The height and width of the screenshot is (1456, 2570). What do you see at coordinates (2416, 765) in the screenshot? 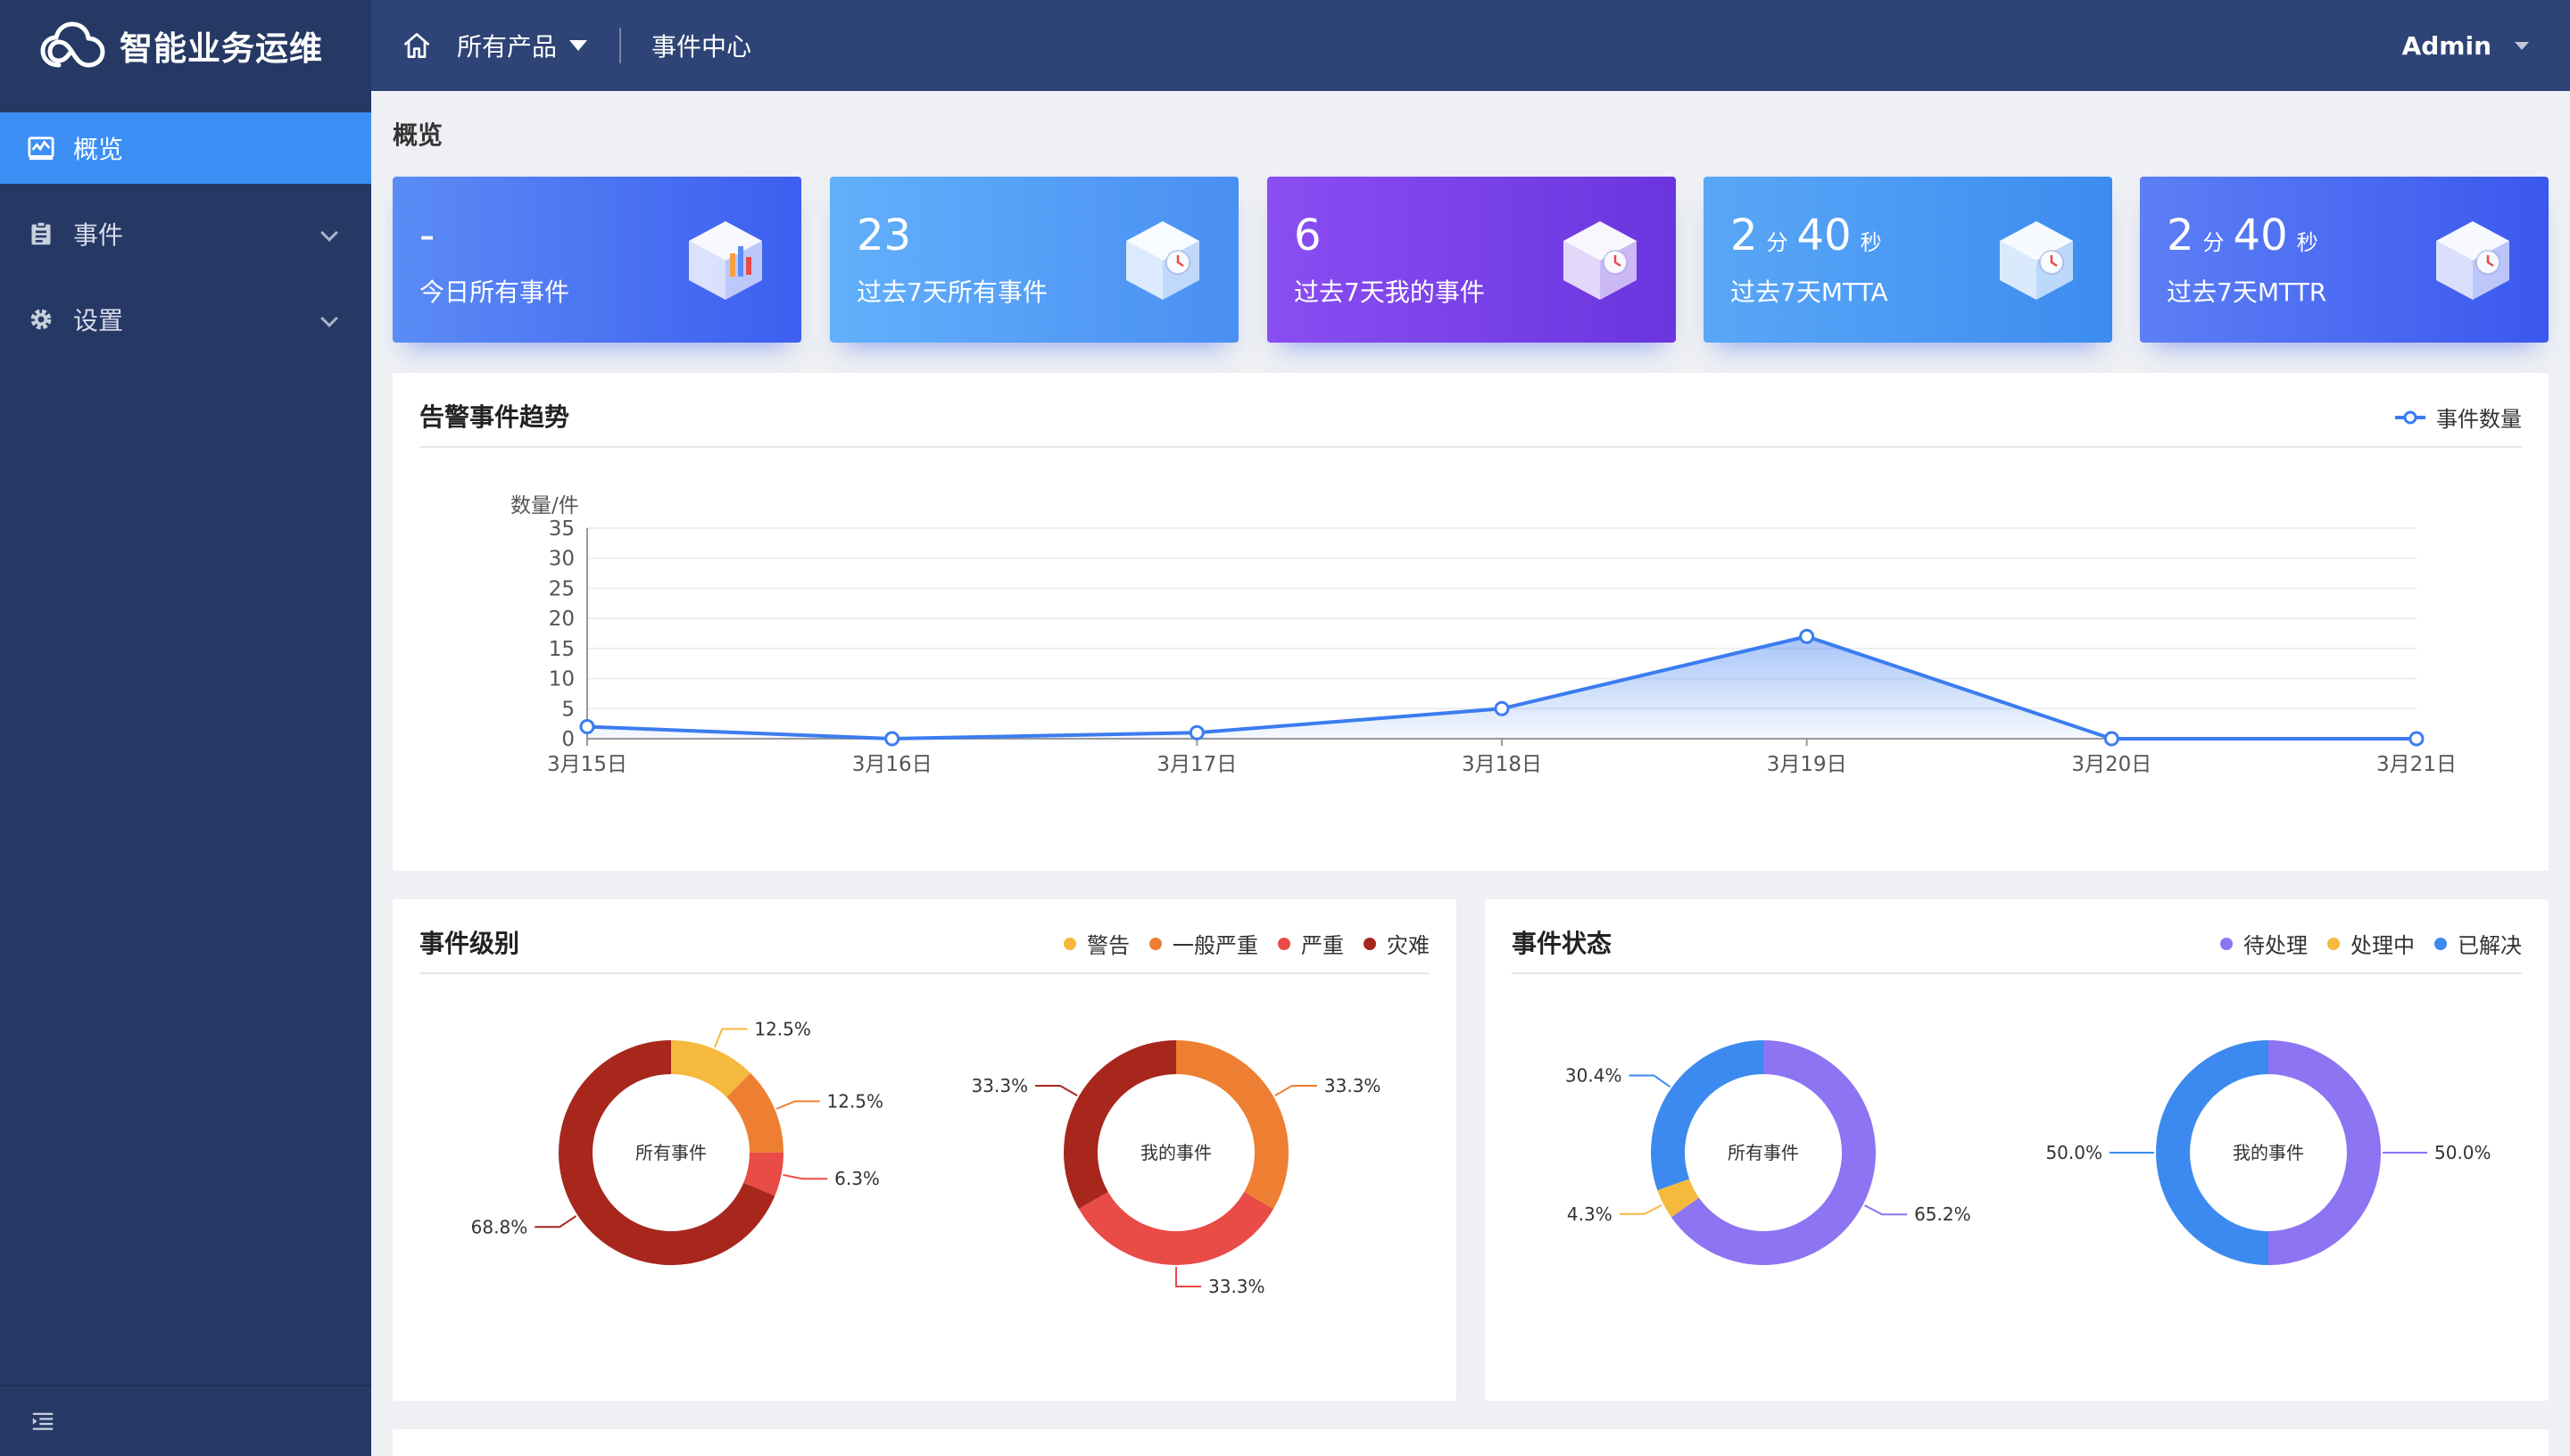
I see `x-tick-label: 3月21日` at bounding box center [2416, 765].